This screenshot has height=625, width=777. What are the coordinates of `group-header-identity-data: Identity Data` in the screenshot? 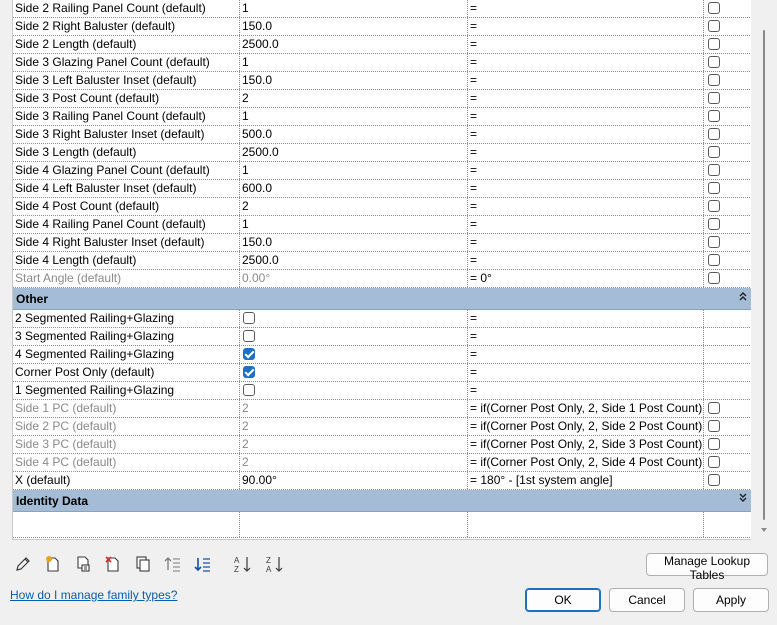 It's located at (382, 501).